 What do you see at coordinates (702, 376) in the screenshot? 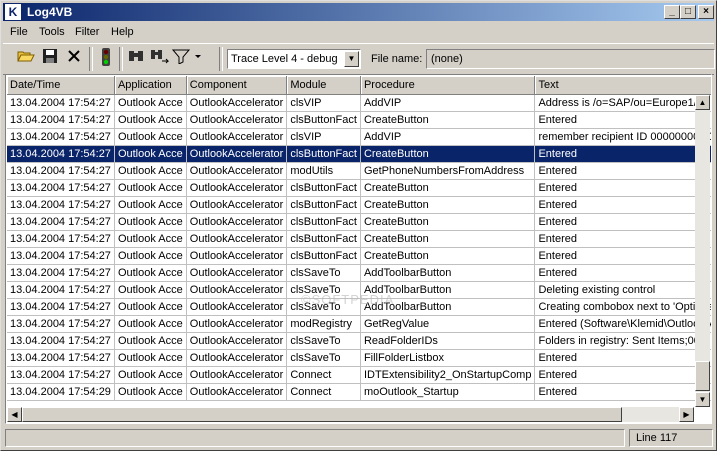
I see `vertical-scroll-thumb` at bounding box center [702, 376].